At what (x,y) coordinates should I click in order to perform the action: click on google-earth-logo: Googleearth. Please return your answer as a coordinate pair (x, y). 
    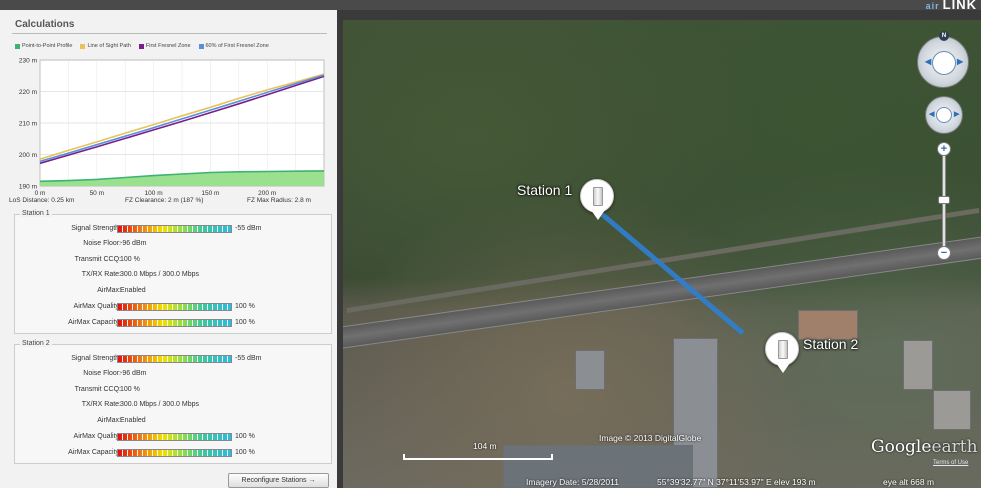
    Looking at the image, I should click on (924, 447).